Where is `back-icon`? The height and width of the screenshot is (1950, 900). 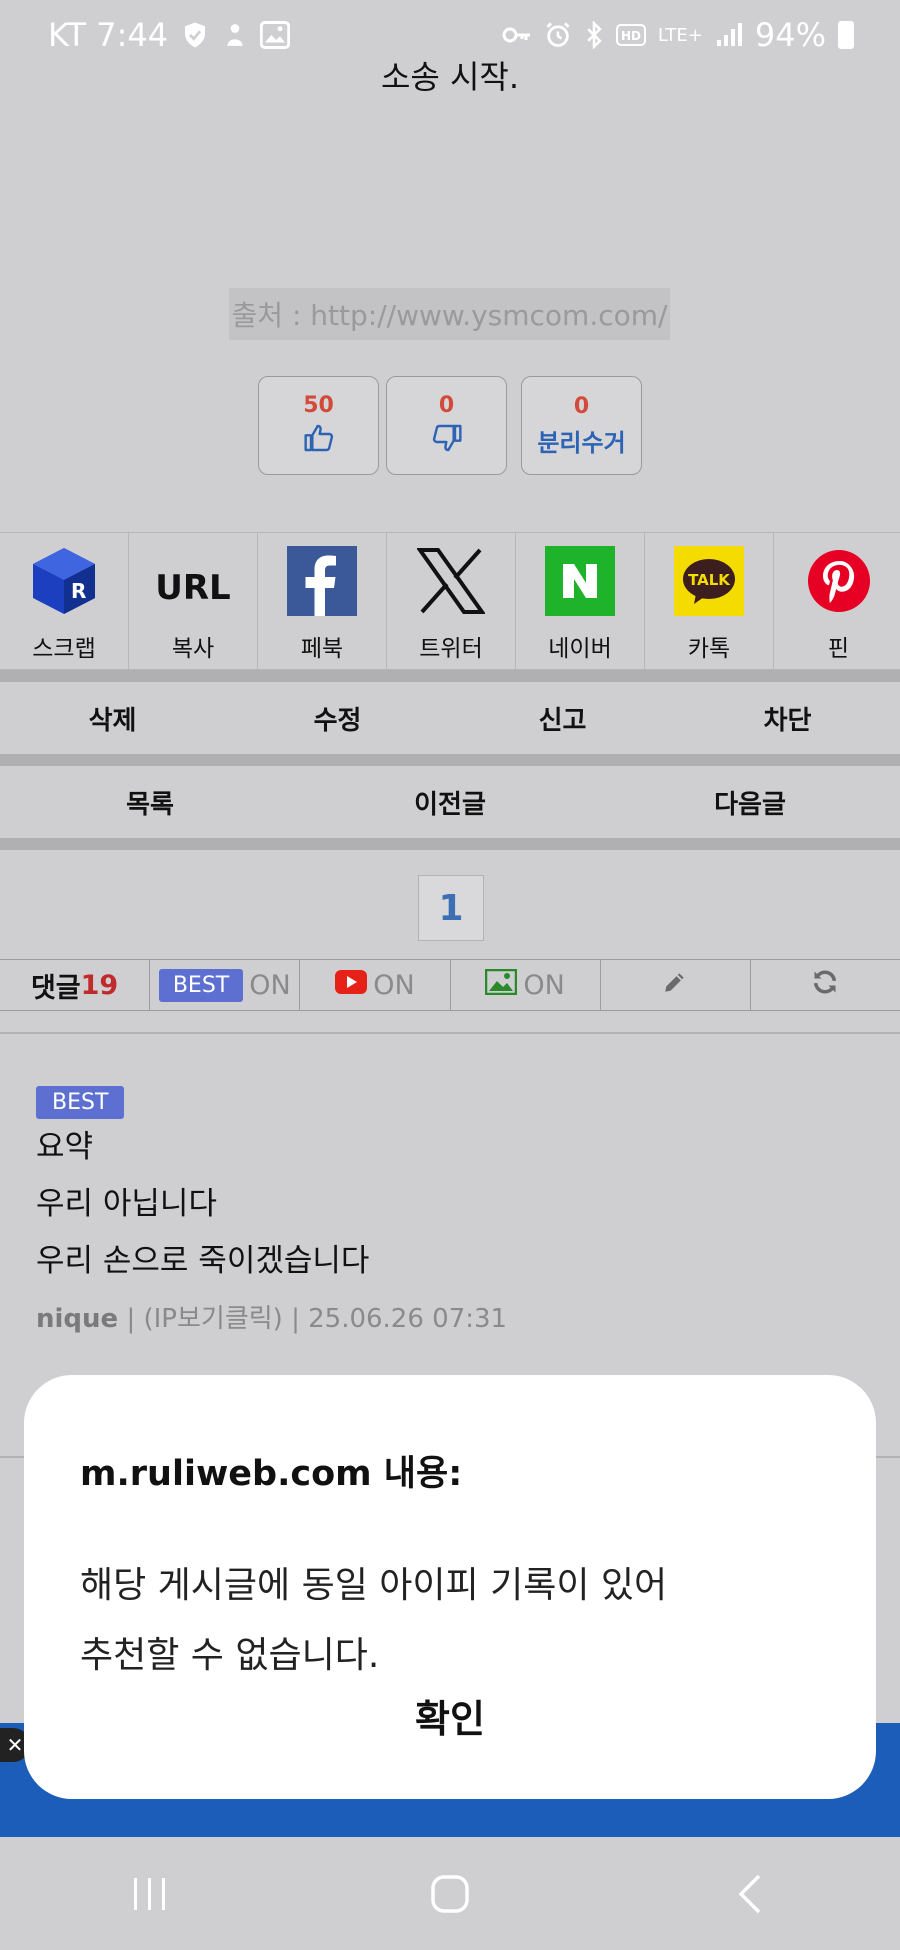
back-icon is located at coordinates (749, 1893).